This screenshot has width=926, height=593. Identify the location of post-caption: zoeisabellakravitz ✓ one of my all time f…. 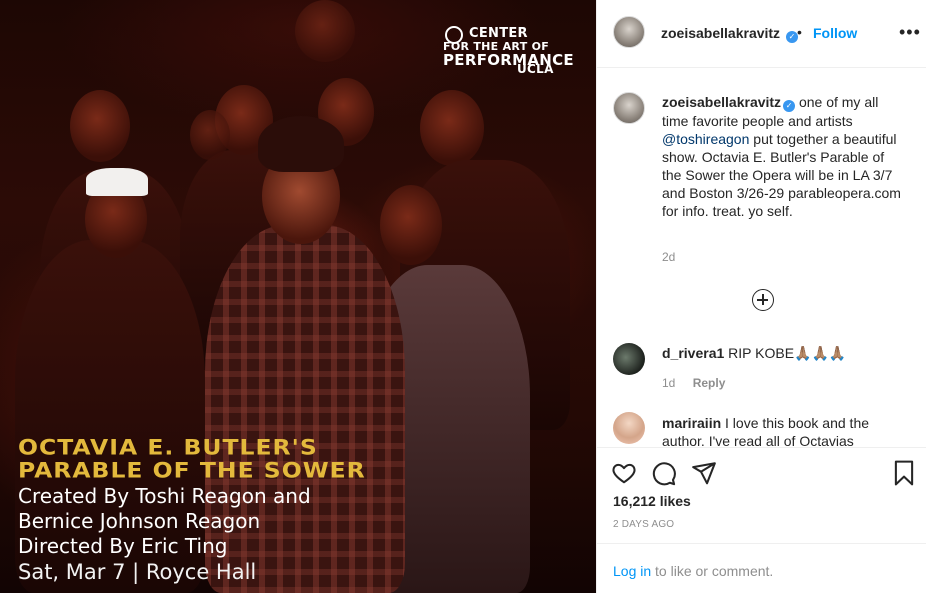
(782, 156).